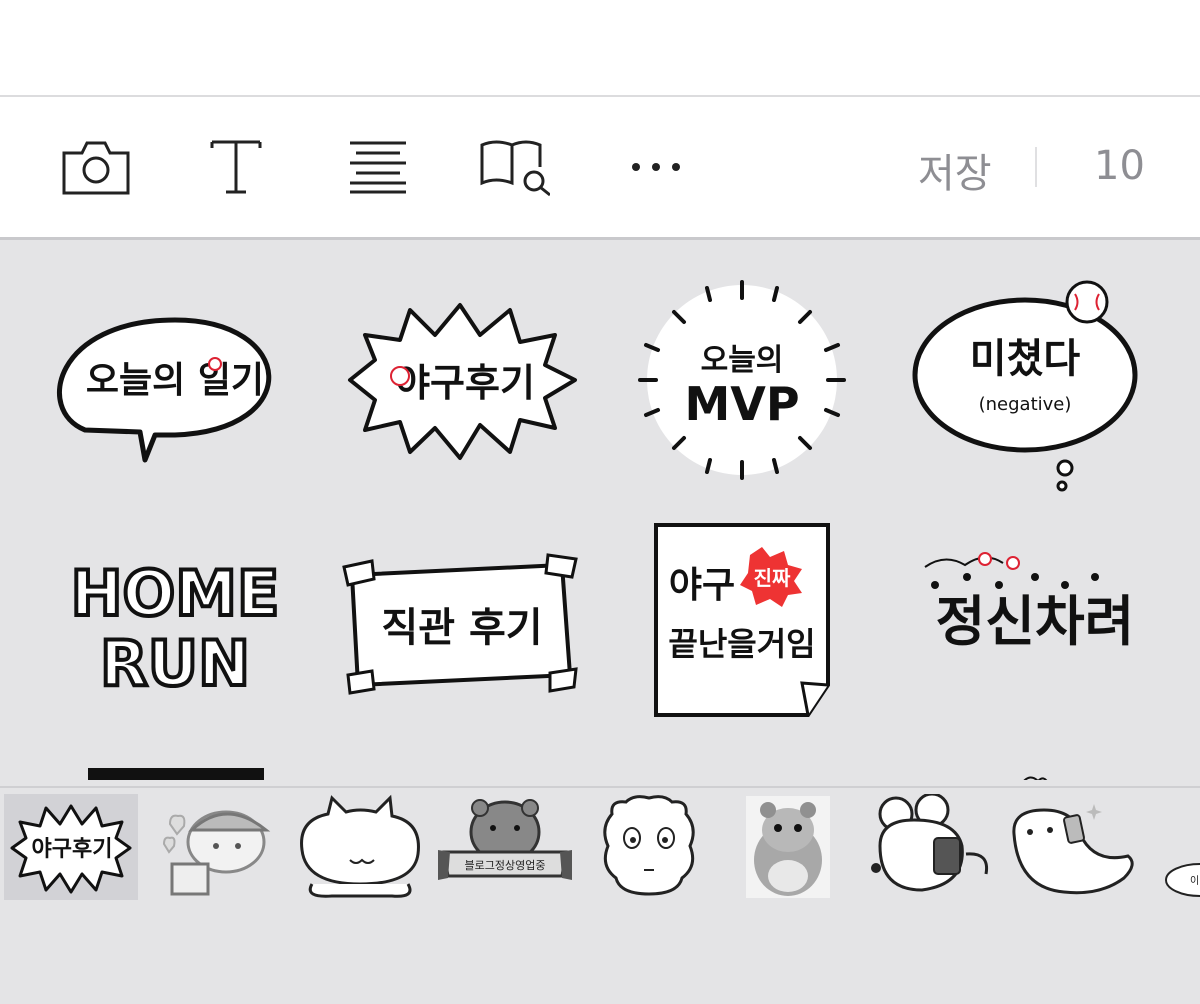  Describe the element at coordinates (702, 585) in the screenshot. I see `sticker-label-top: 야구` at that location.